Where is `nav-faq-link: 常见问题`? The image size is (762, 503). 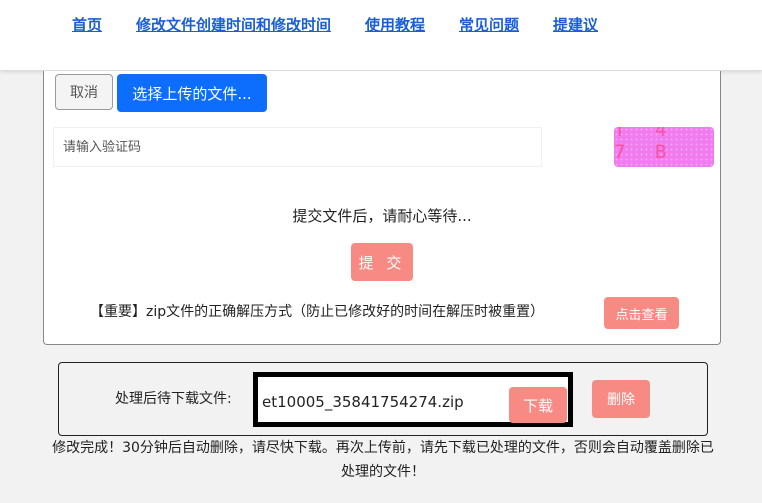
nav-faq-link: 常见问题 is located at coordinates (489, 24).